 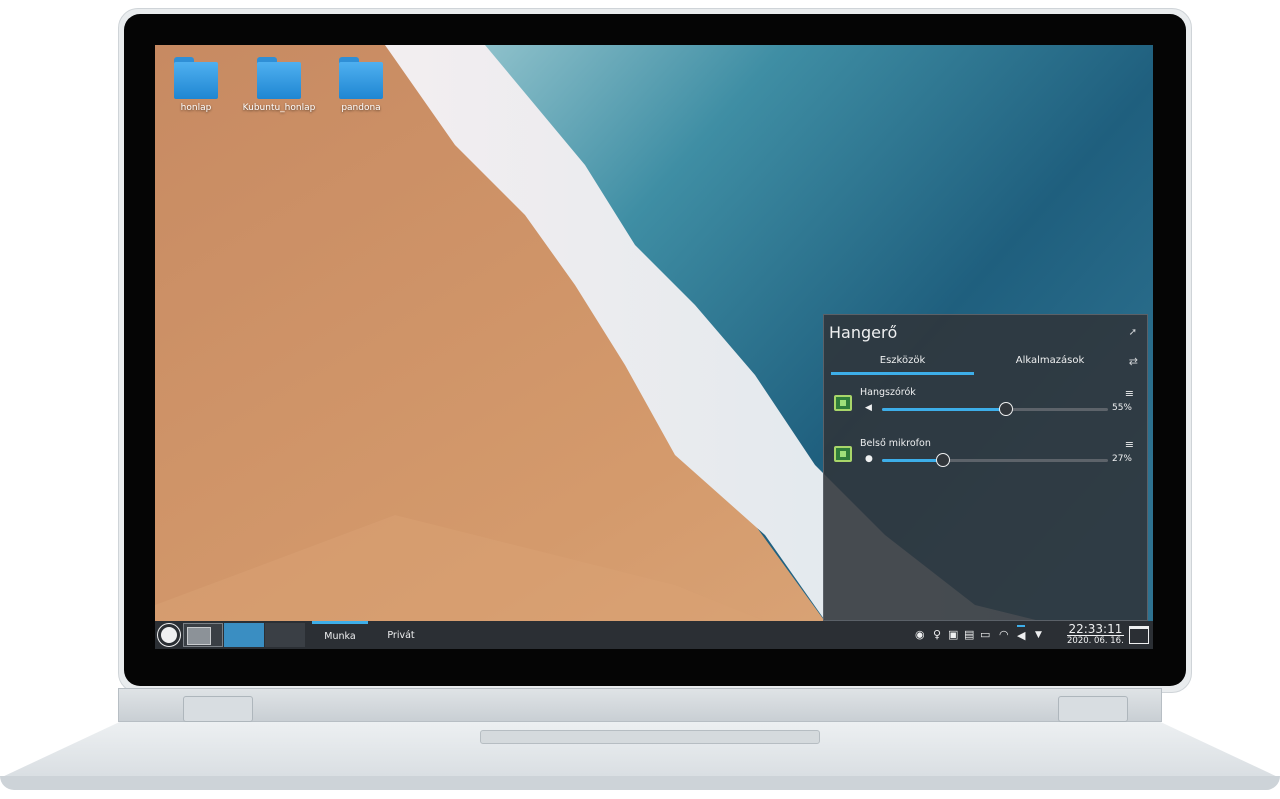 I want to click on desktop-icon: honlap, so click(x=196, y=85).